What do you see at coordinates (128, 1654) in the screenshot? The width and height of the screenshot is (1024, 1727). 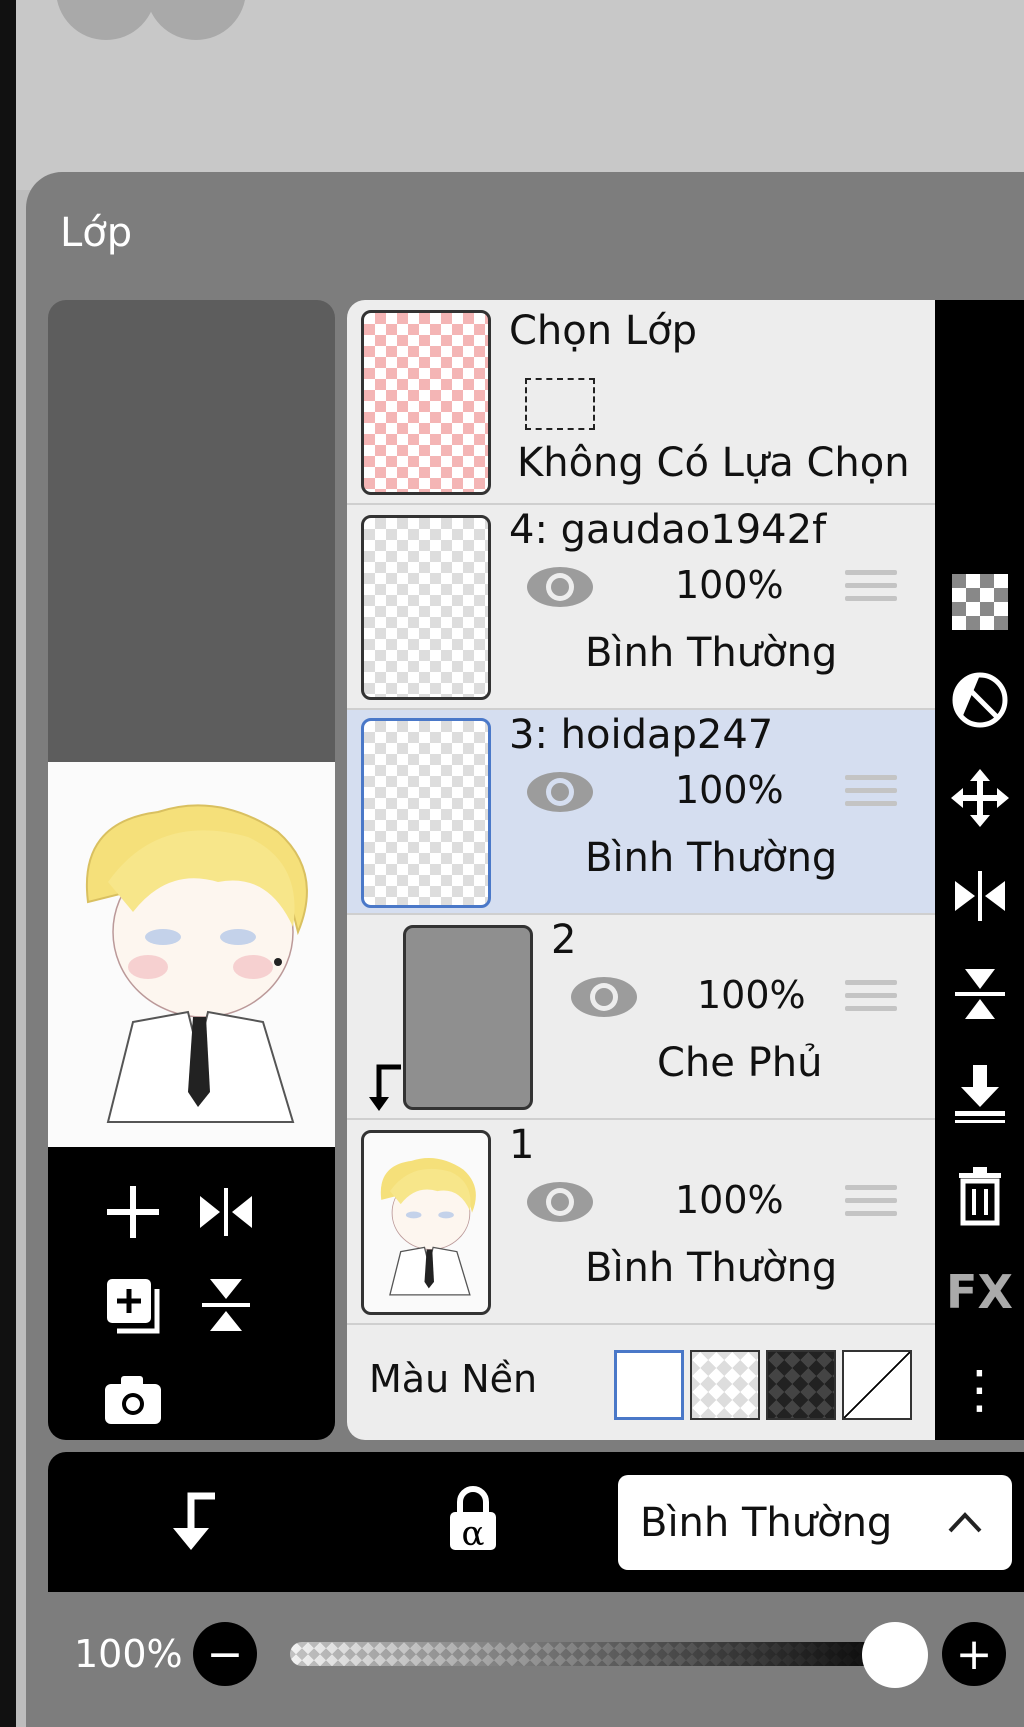 I see `opacity-value-label: 100%` at bounding box center [128, 1654].